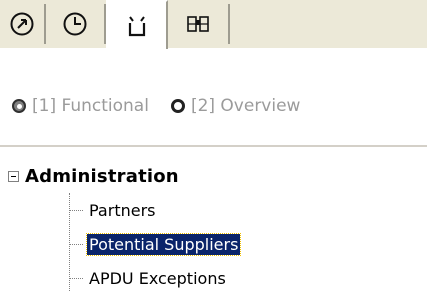  I want to click on tree-item-label: APDU Exceptions, so click(157, 278).